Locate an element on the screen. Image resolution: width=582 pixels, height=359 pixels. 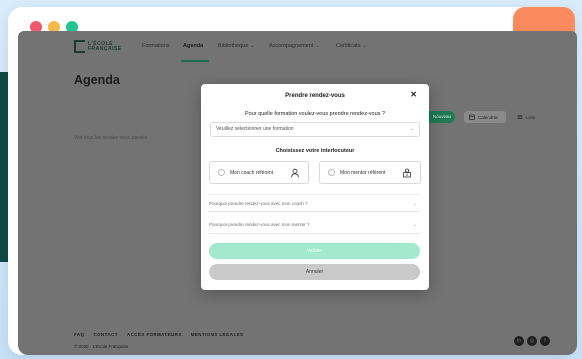
coach-option: Mon coach référent is located at coordinates (259, 172).